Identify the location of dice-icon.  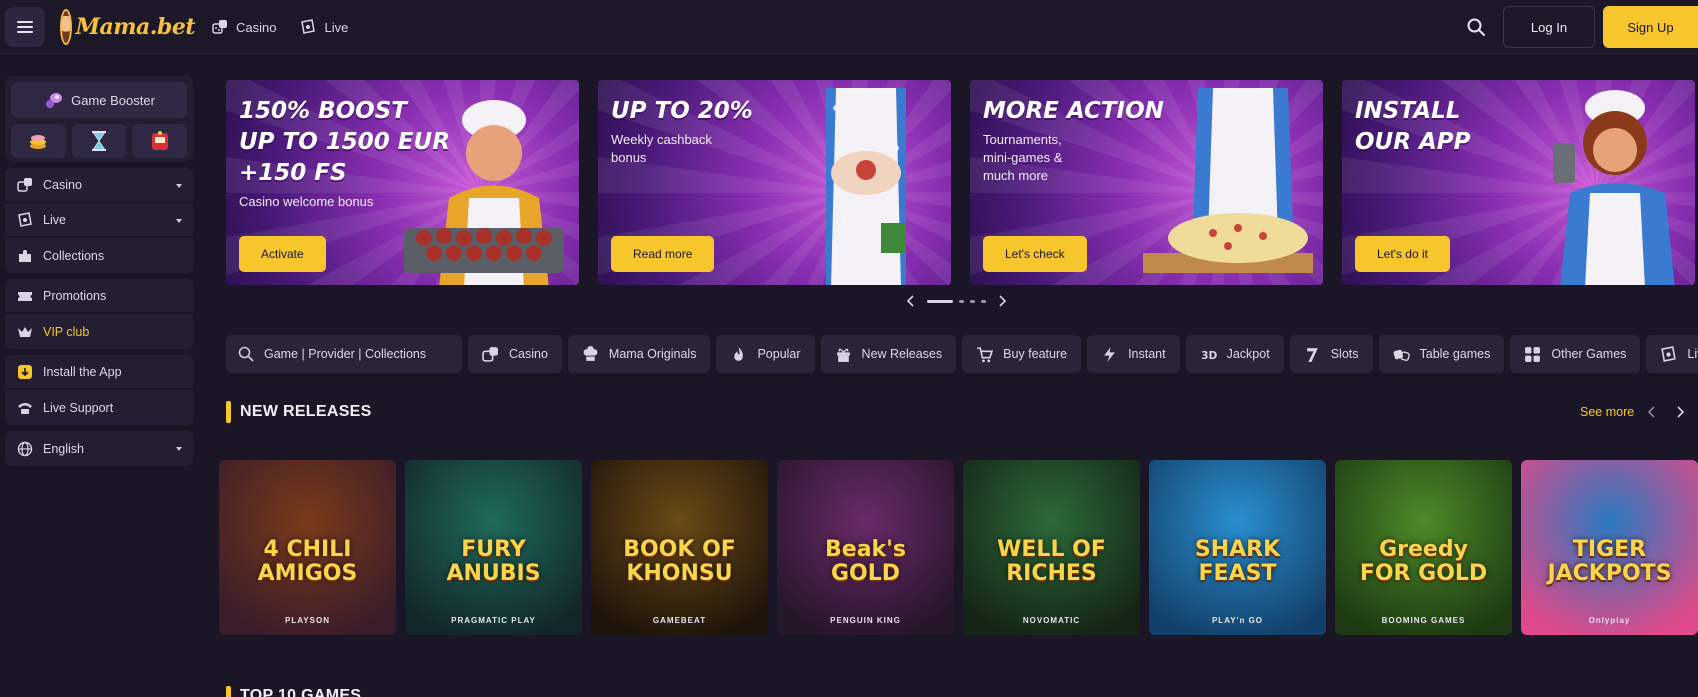
(24, 184).